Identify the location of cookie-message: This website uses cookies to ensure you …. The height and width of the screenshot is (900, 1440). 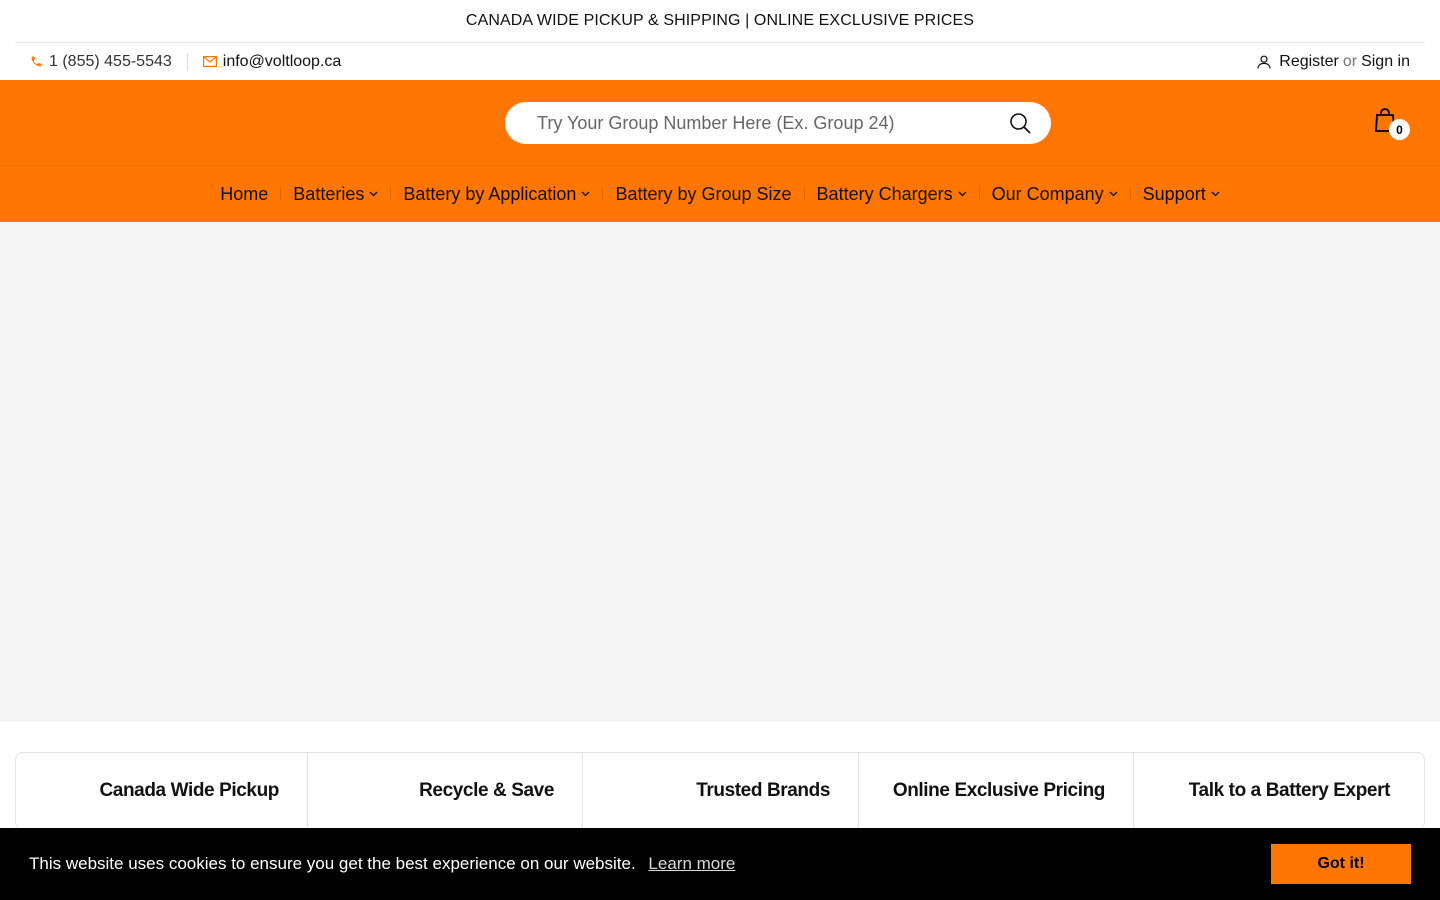
(332, 863).